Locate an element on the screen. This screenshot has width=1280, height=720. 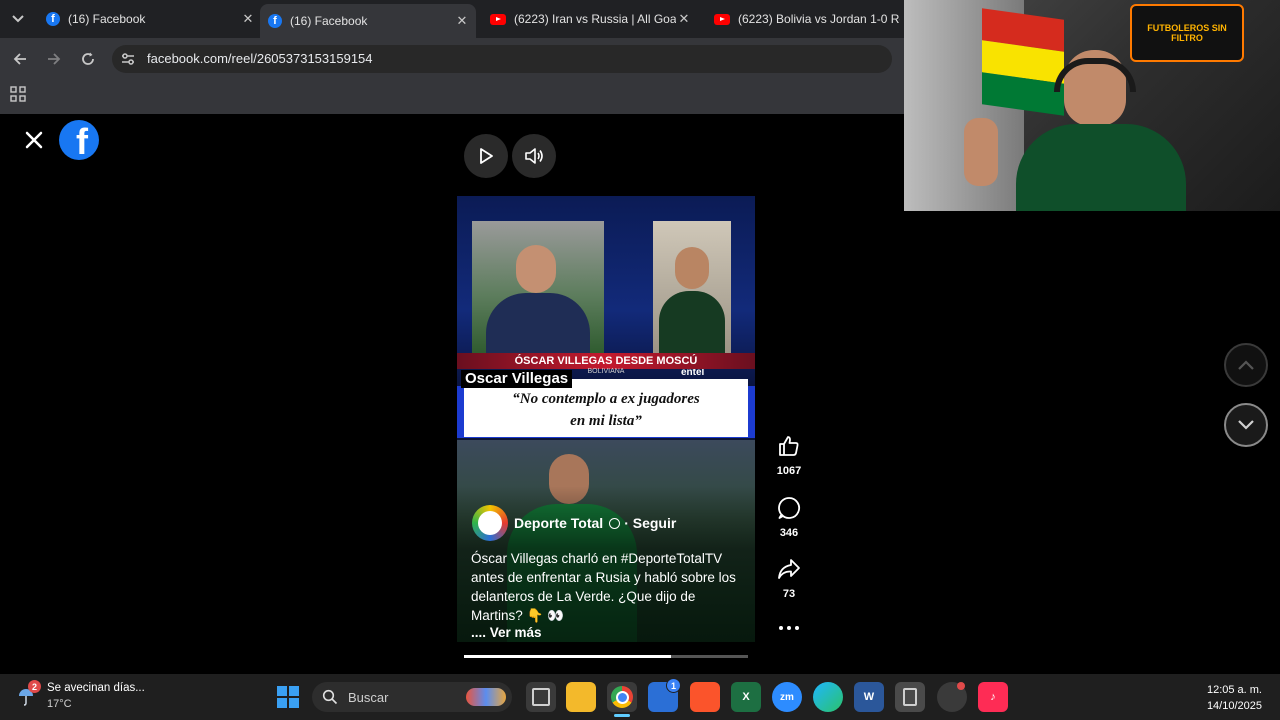
brave-icon is located at coordinates (705, 697).